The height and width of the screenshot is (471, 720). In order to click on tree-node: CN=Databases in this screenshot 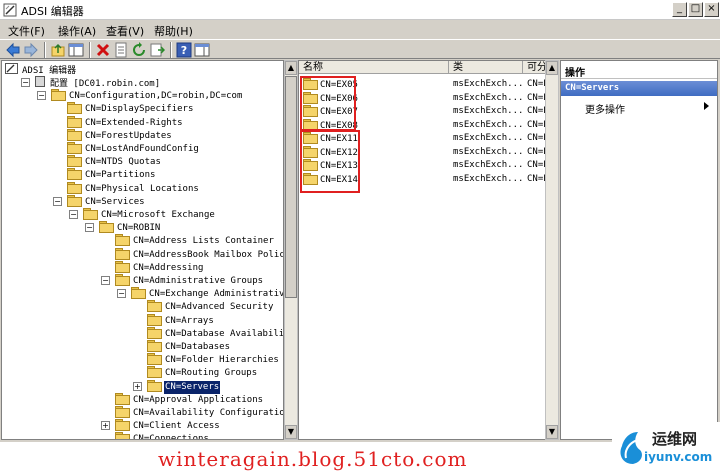, I will do `click(189, 346)`.